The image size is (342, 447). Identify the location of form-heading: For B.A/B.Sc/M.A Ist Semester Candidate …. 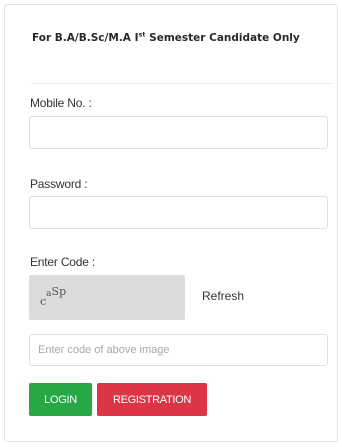
(166, 37).